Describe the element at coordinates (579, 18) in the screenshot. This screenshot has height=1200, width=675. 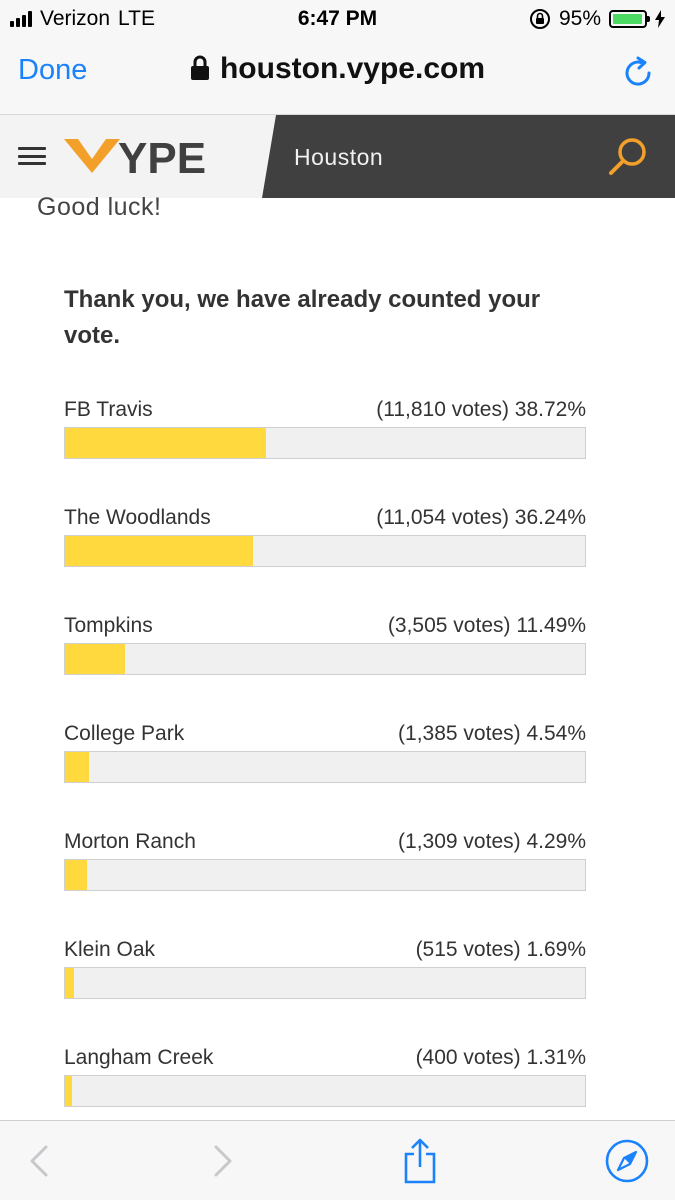
I see `battery-percent: 95%` at that location.